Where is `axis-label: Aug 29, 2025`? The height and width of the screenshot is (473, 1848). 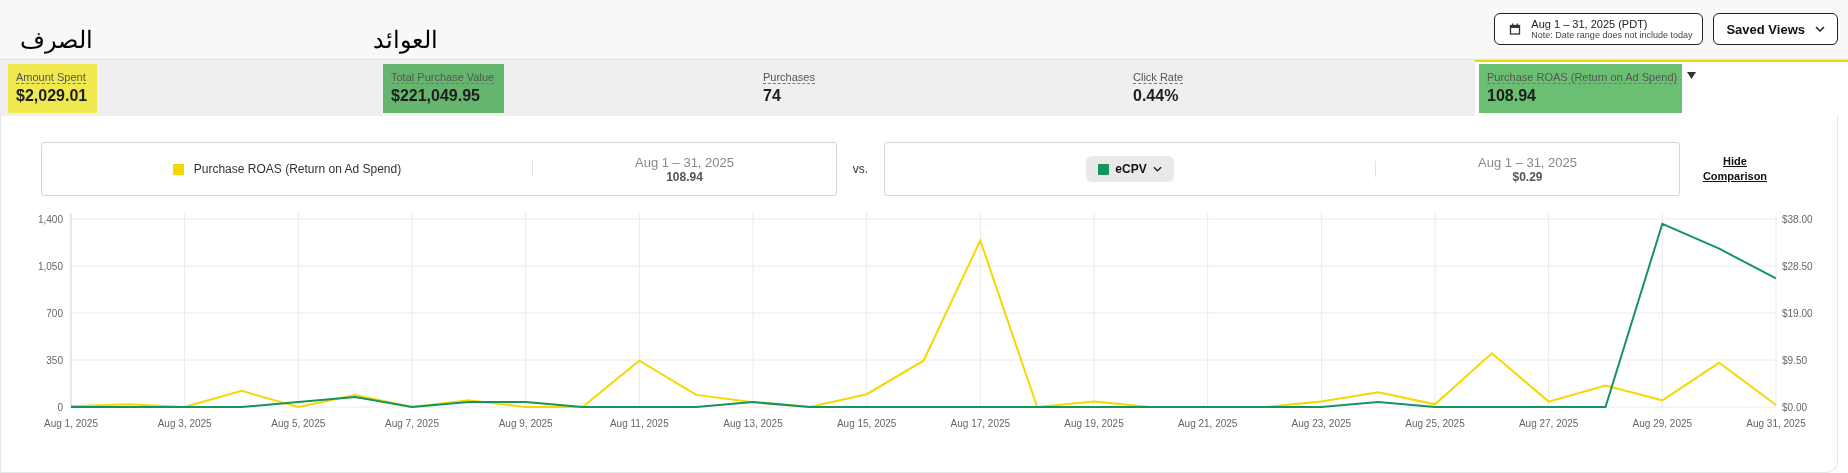 axis-label: Aug 29, 2025 is located at coordinates (1662, 423).